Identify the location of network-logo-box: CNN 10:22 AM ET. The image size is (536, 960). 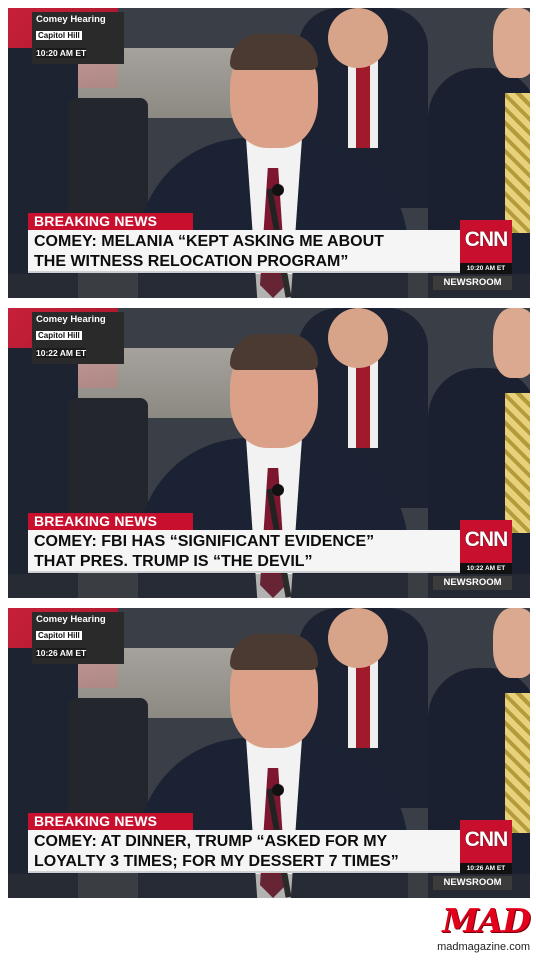
(486, 547).